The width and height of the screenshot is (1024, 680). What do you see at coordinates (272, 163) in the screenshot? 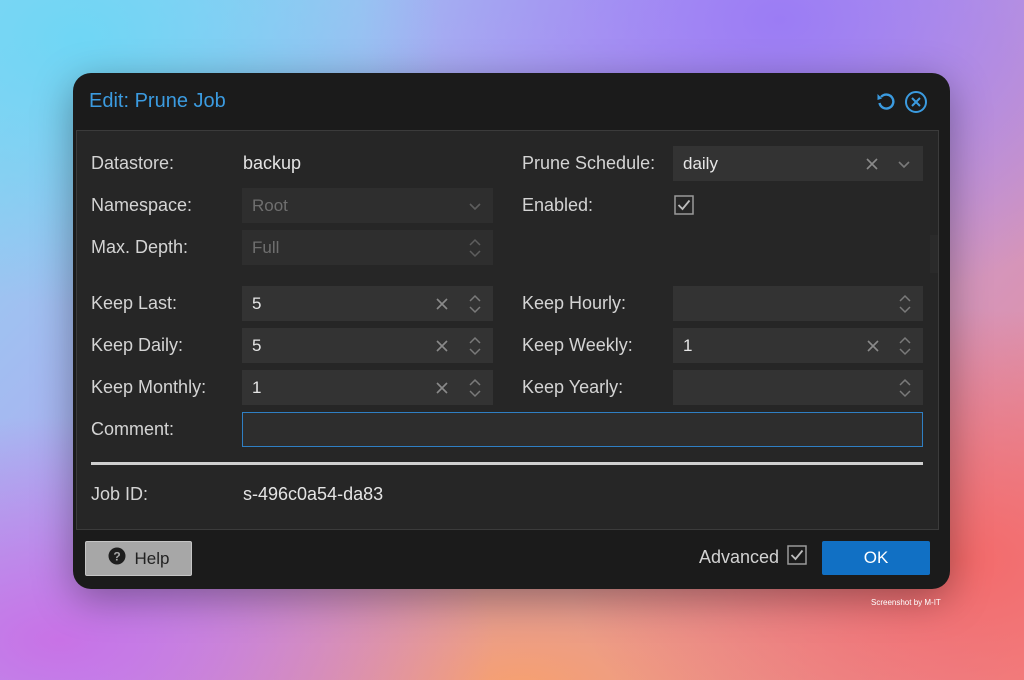
I see `datastore-value: backup` at bounding box center [272, 163].